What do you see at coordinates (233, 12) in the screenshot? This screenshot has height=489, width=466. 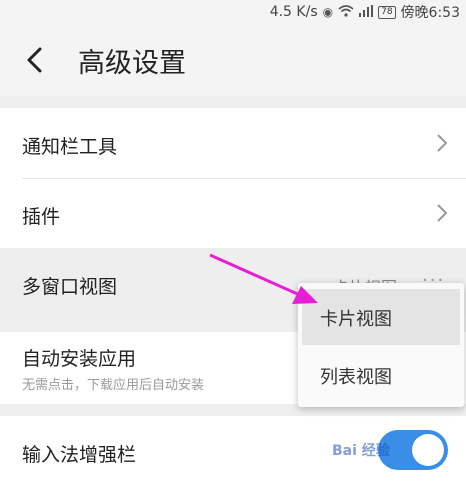 I see `status-bar: 4.5 K/s ◉ 78 傍晚6:53` at bounding box center [233, 12].